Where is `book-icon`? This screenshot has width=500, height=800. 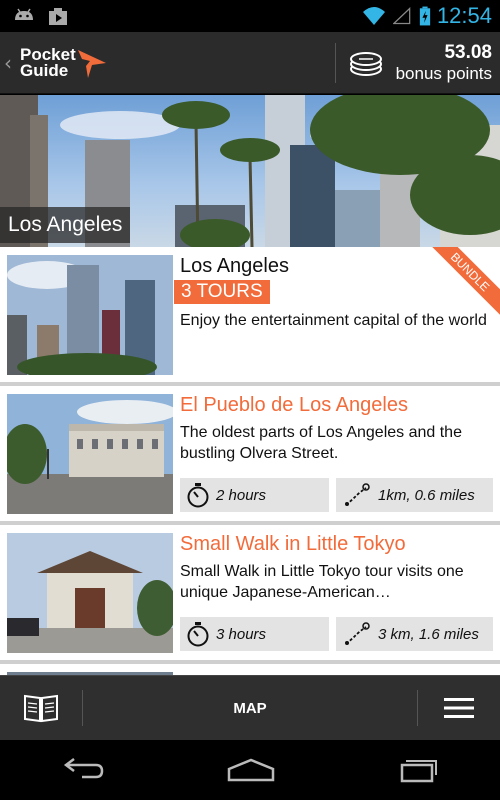 book-icon is located at coordinates (41, 708).